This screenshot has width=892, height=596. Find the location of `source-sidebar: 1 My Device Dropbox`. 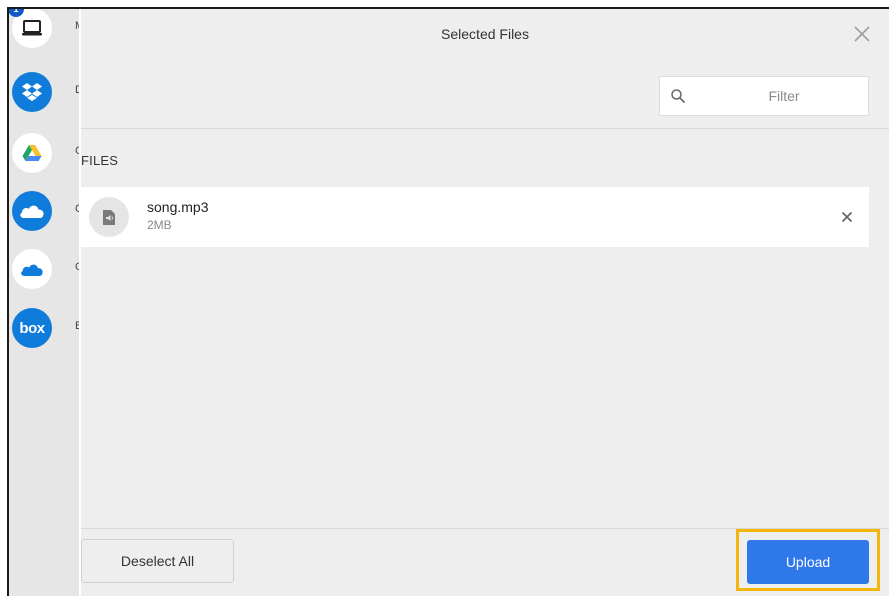

source-sidebar: 1 My Device Dropbox is located at coordinates (44, 302).